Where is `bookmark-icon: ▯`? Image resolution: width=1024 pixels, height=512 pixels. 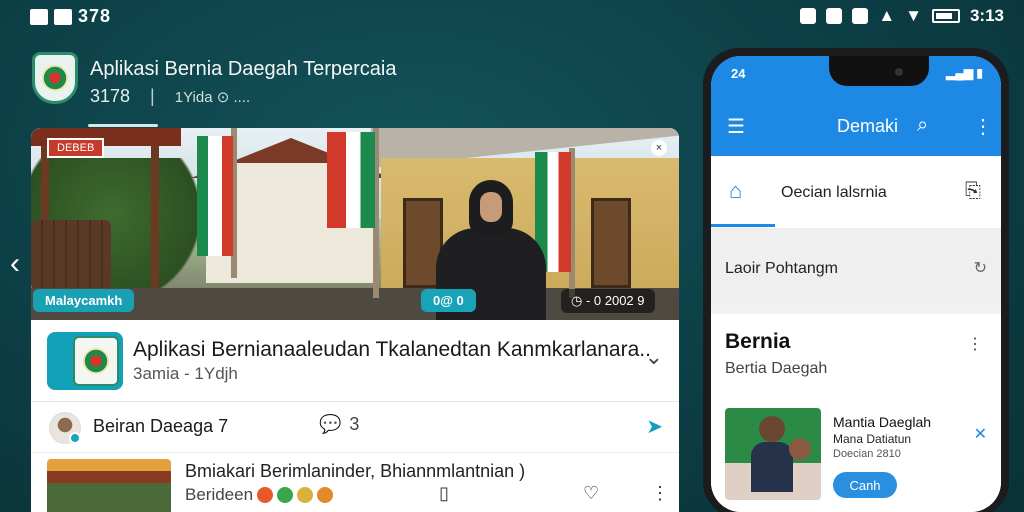 bookmark-icon: ▯ is located at coordinates (444, 493).